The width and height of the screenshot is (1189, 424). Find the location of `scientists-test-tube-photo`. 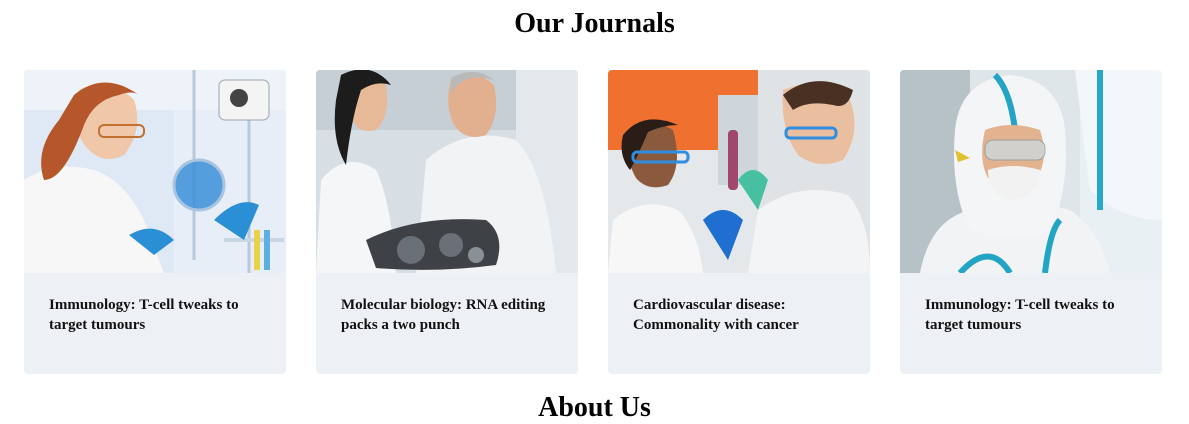

scientists-test-tube-photo is located at coordinates (739, 171).